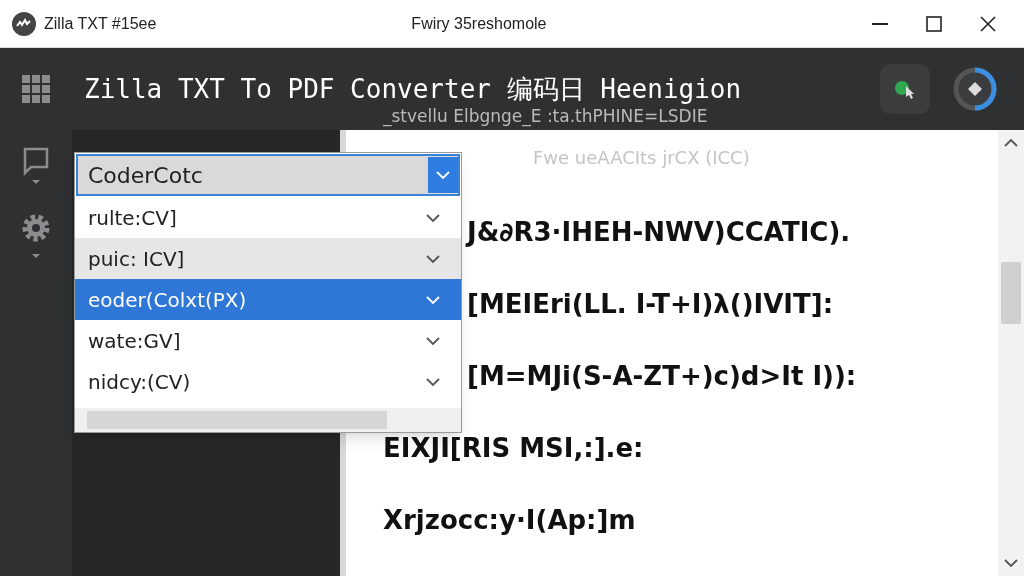 The image size is (1024, 576). Describe the element at coordinates (268, 258) in the screenshot. I see `dropdown-option: puic: ICV]` at that location.